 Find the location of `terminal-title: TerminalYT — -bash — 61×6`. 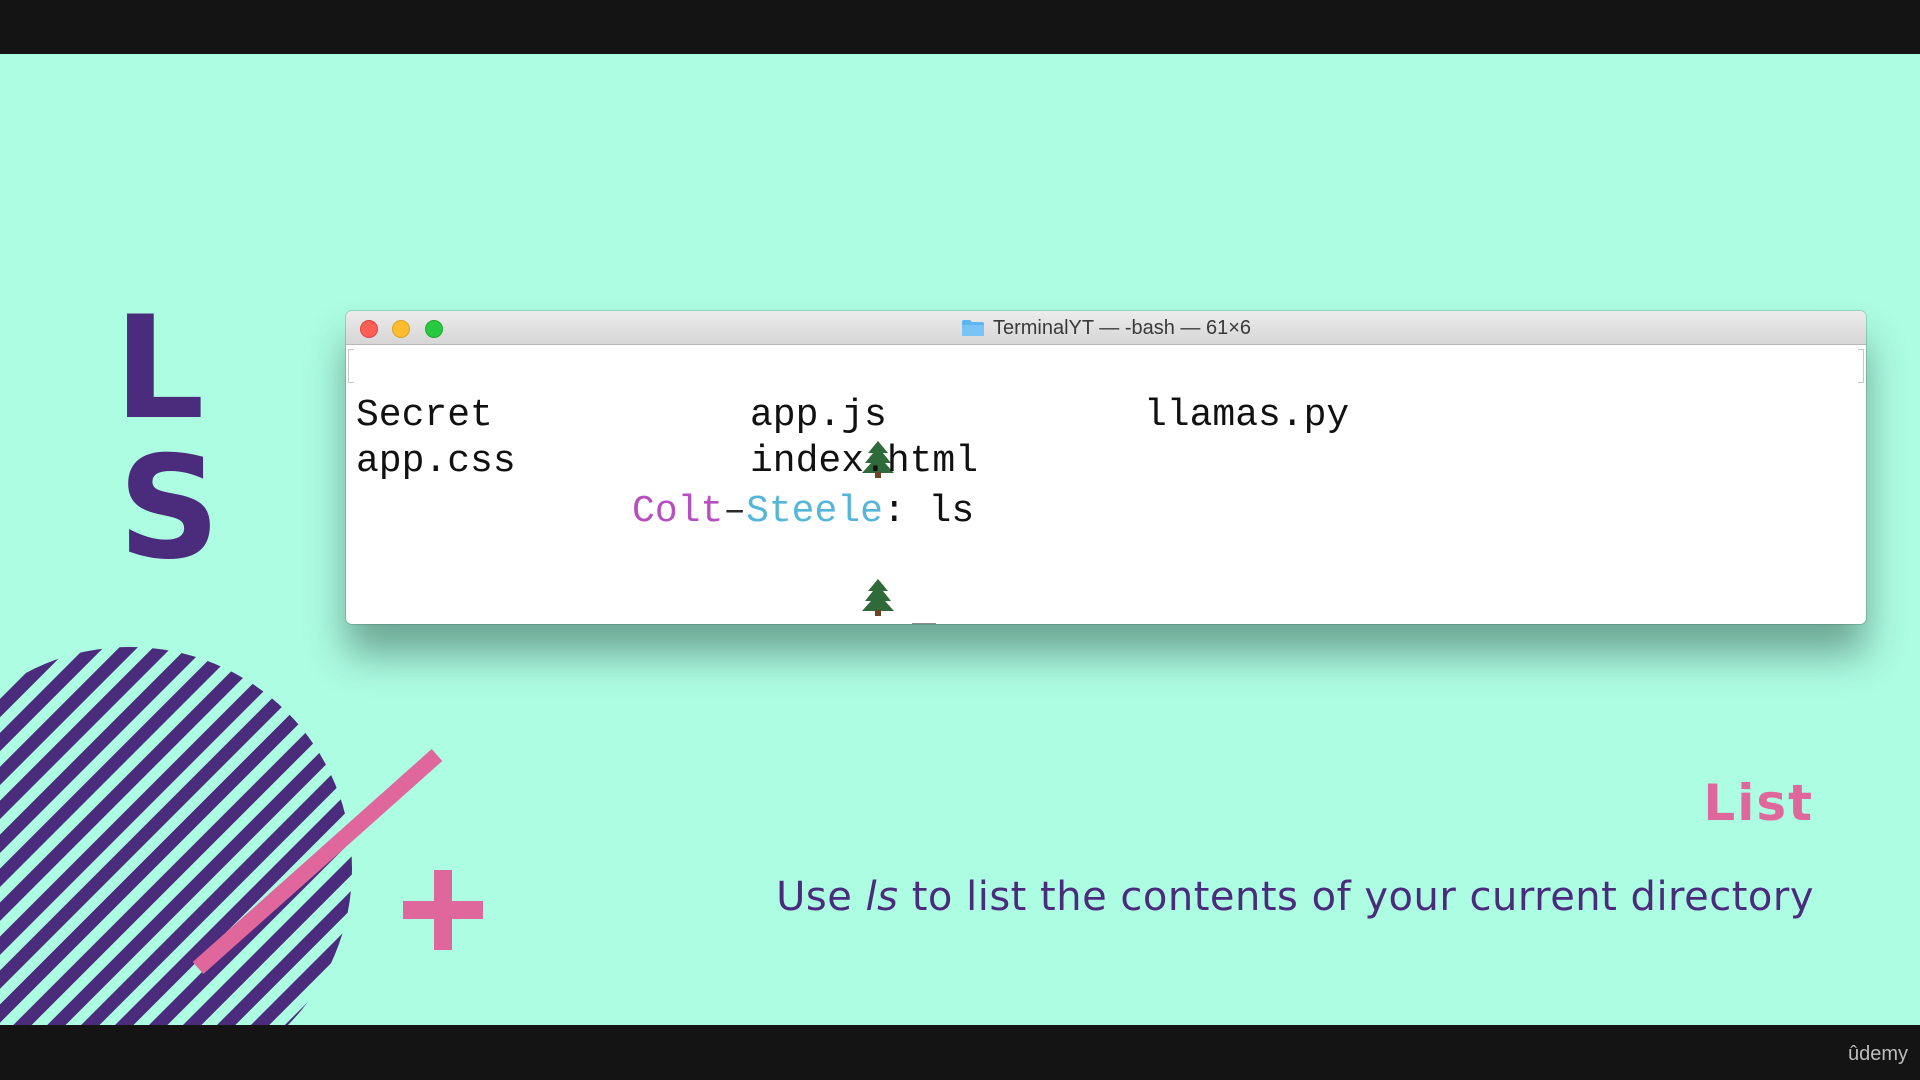

terminal-title: TerminalYT — -bash — 61×6 is located at coordinates (1122, 327).